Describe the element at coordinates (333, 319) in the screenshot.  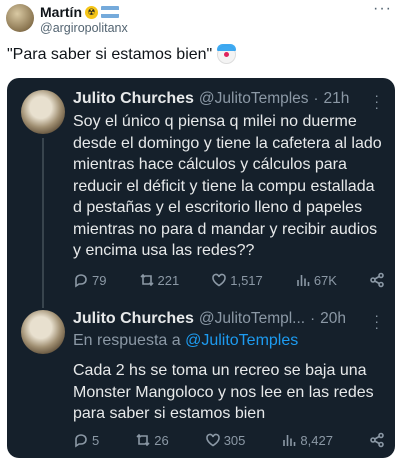
I see `timestamp: 20h` at that location.